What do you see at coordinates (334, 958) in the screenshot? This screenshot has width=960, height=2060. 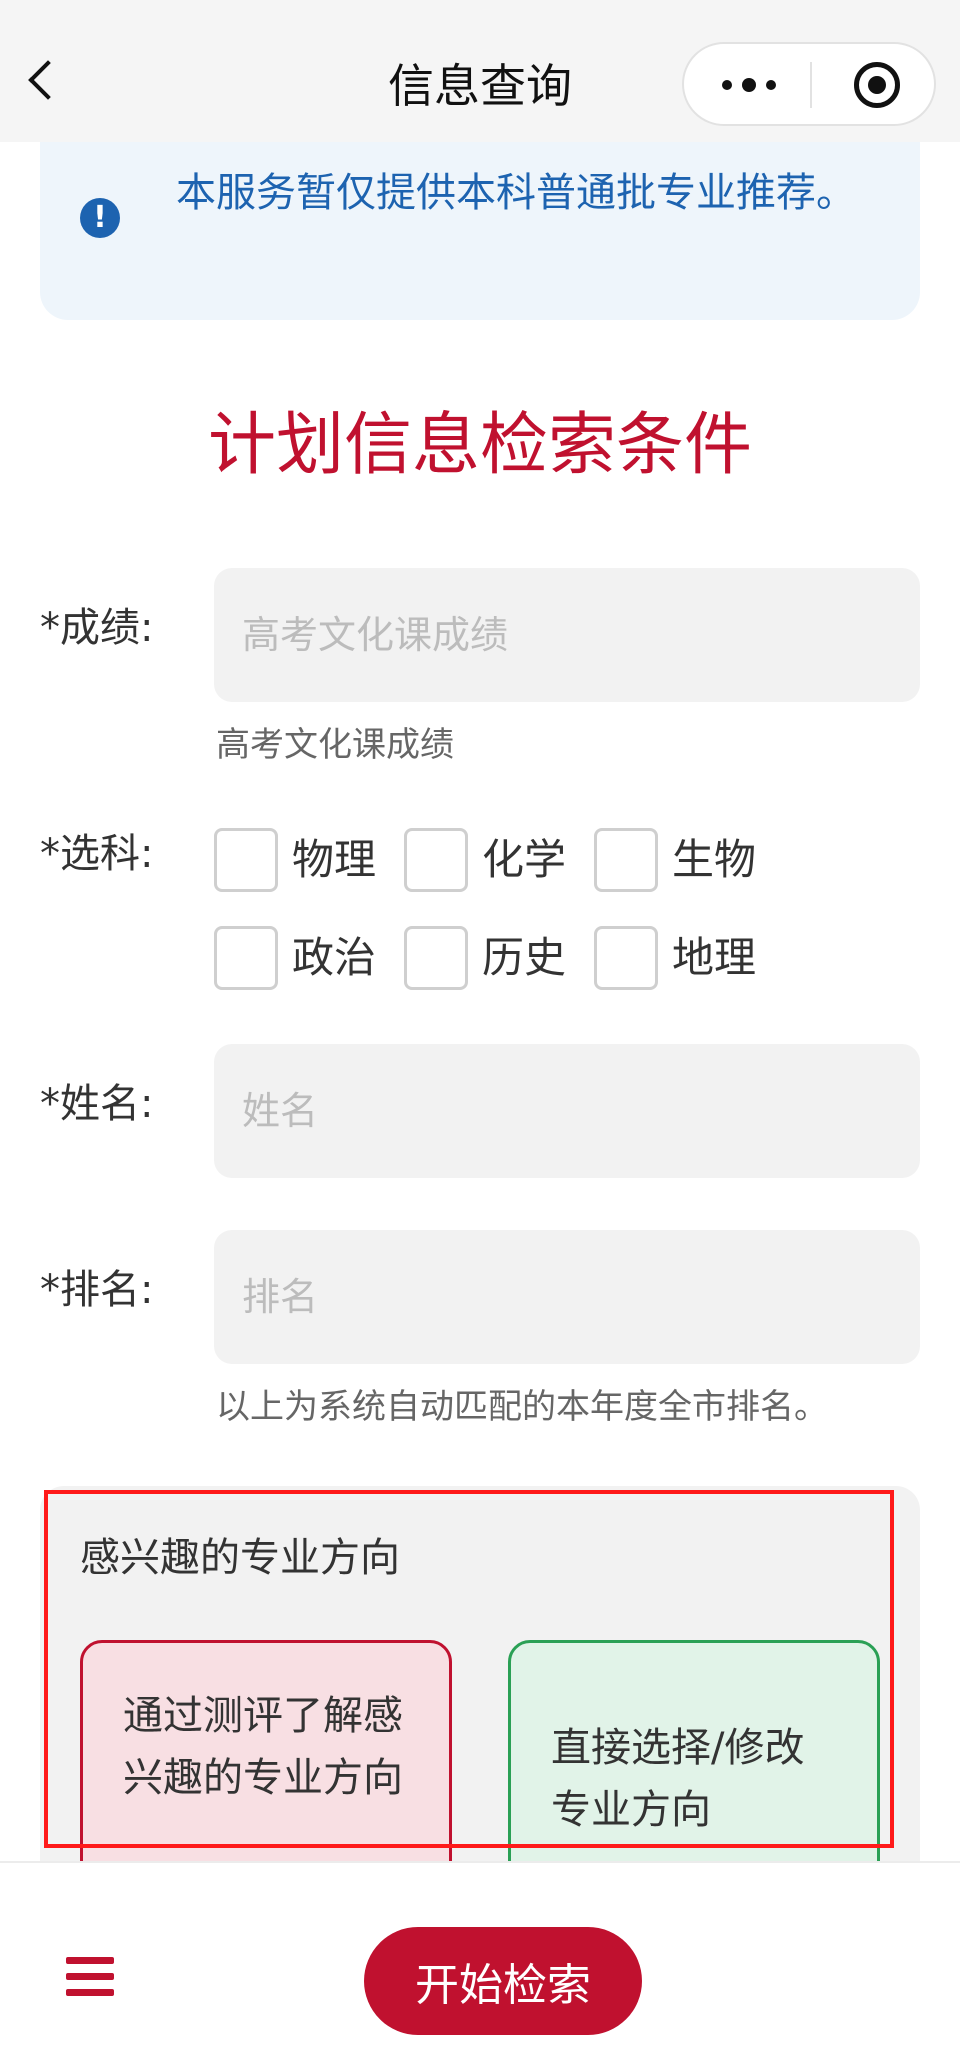 I see `subject-label-politics: 政治` at bounding box center [334, 958].